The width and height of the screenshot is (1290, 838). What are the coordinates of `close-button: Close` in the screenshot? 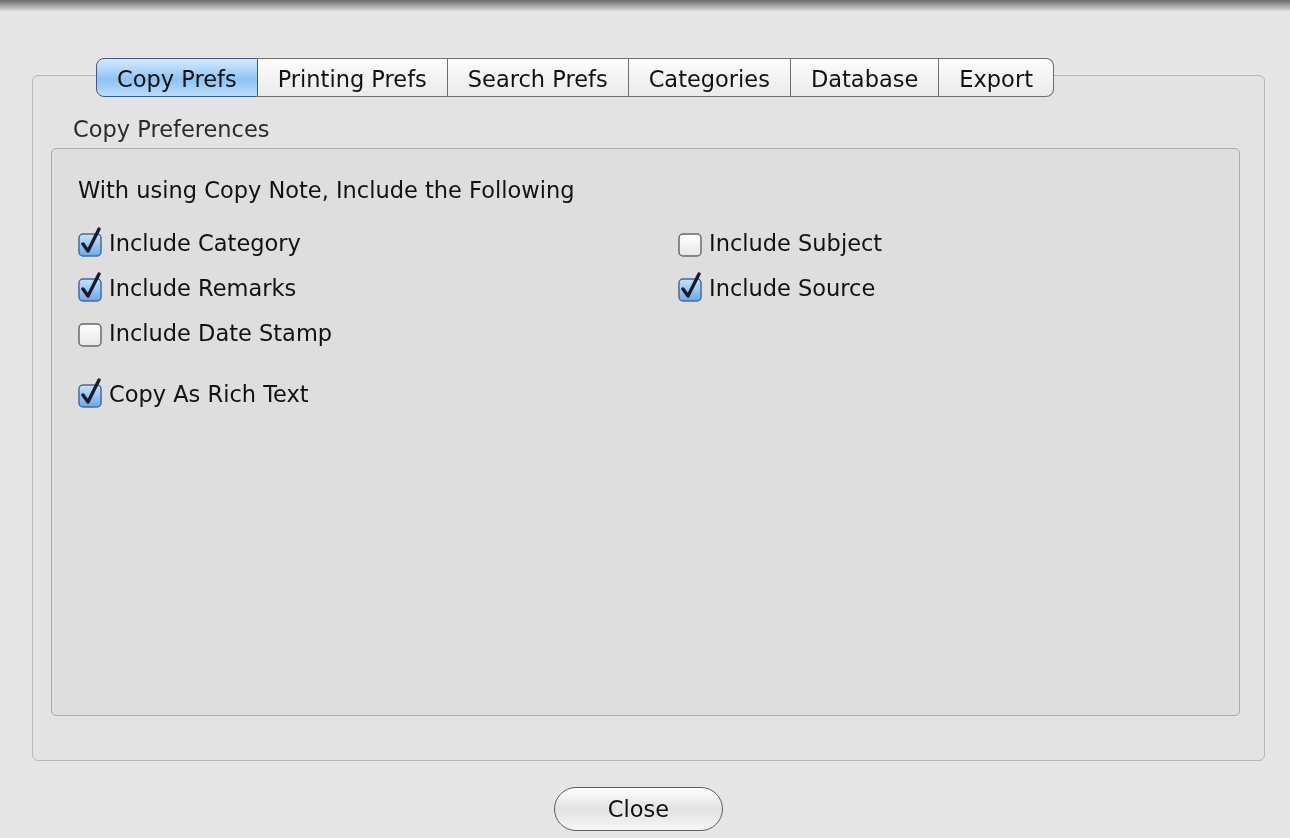 It's located at (638, 809).